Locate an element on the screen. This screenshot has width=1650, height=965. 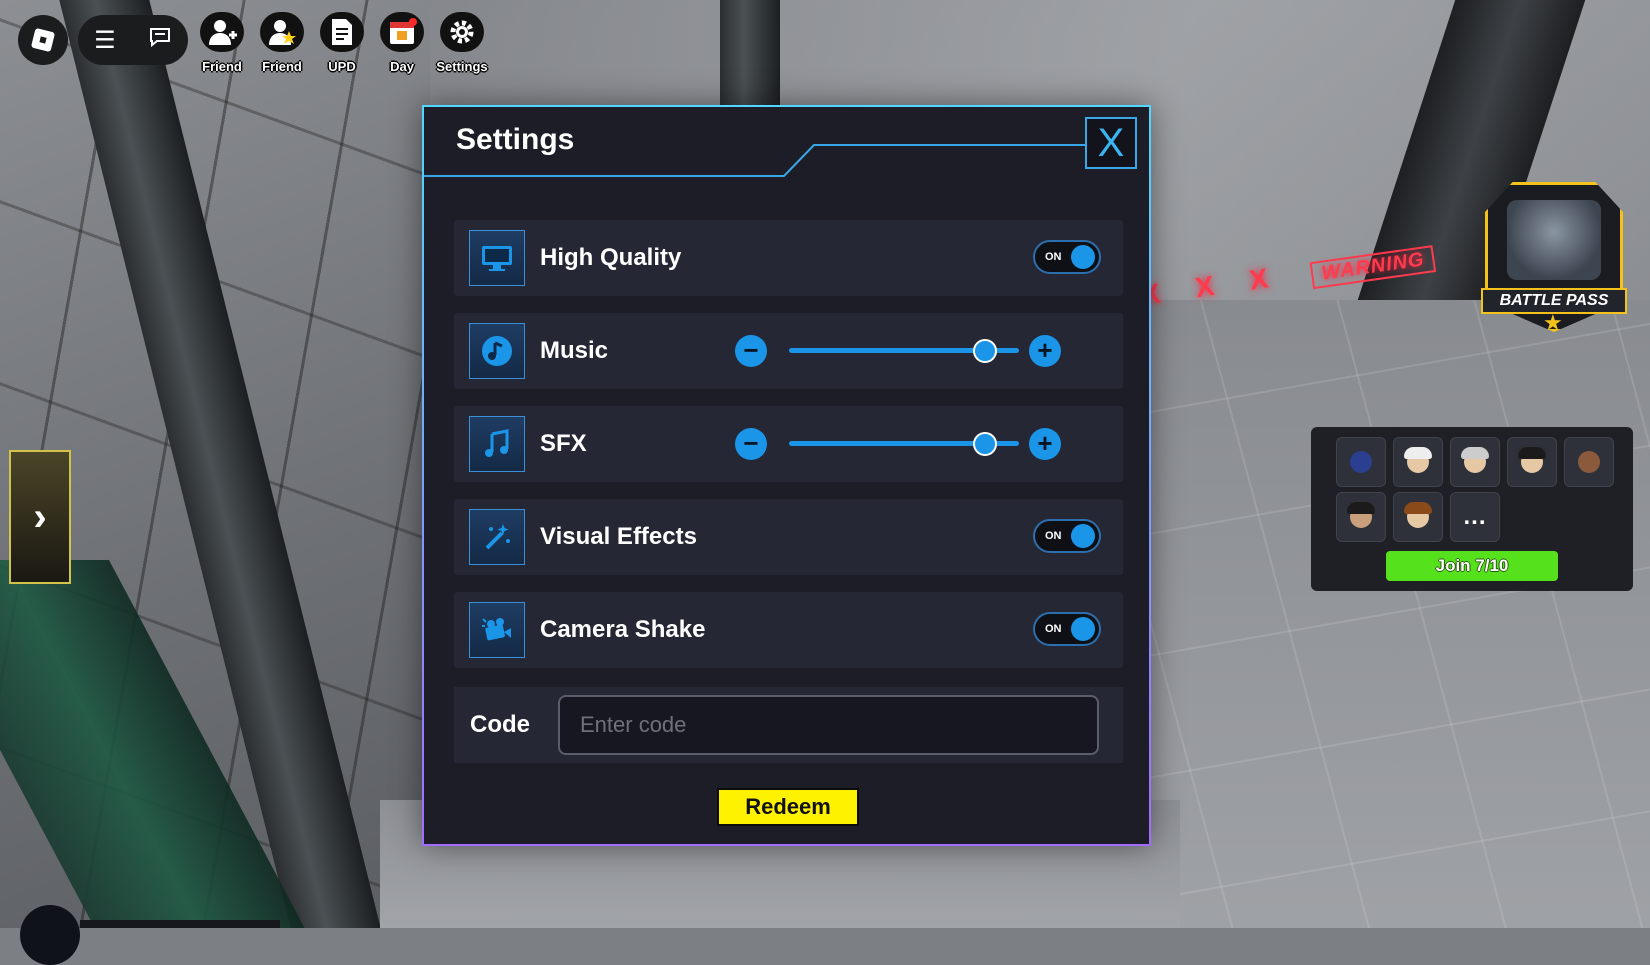
pillar is located at coordinates (750, 55).